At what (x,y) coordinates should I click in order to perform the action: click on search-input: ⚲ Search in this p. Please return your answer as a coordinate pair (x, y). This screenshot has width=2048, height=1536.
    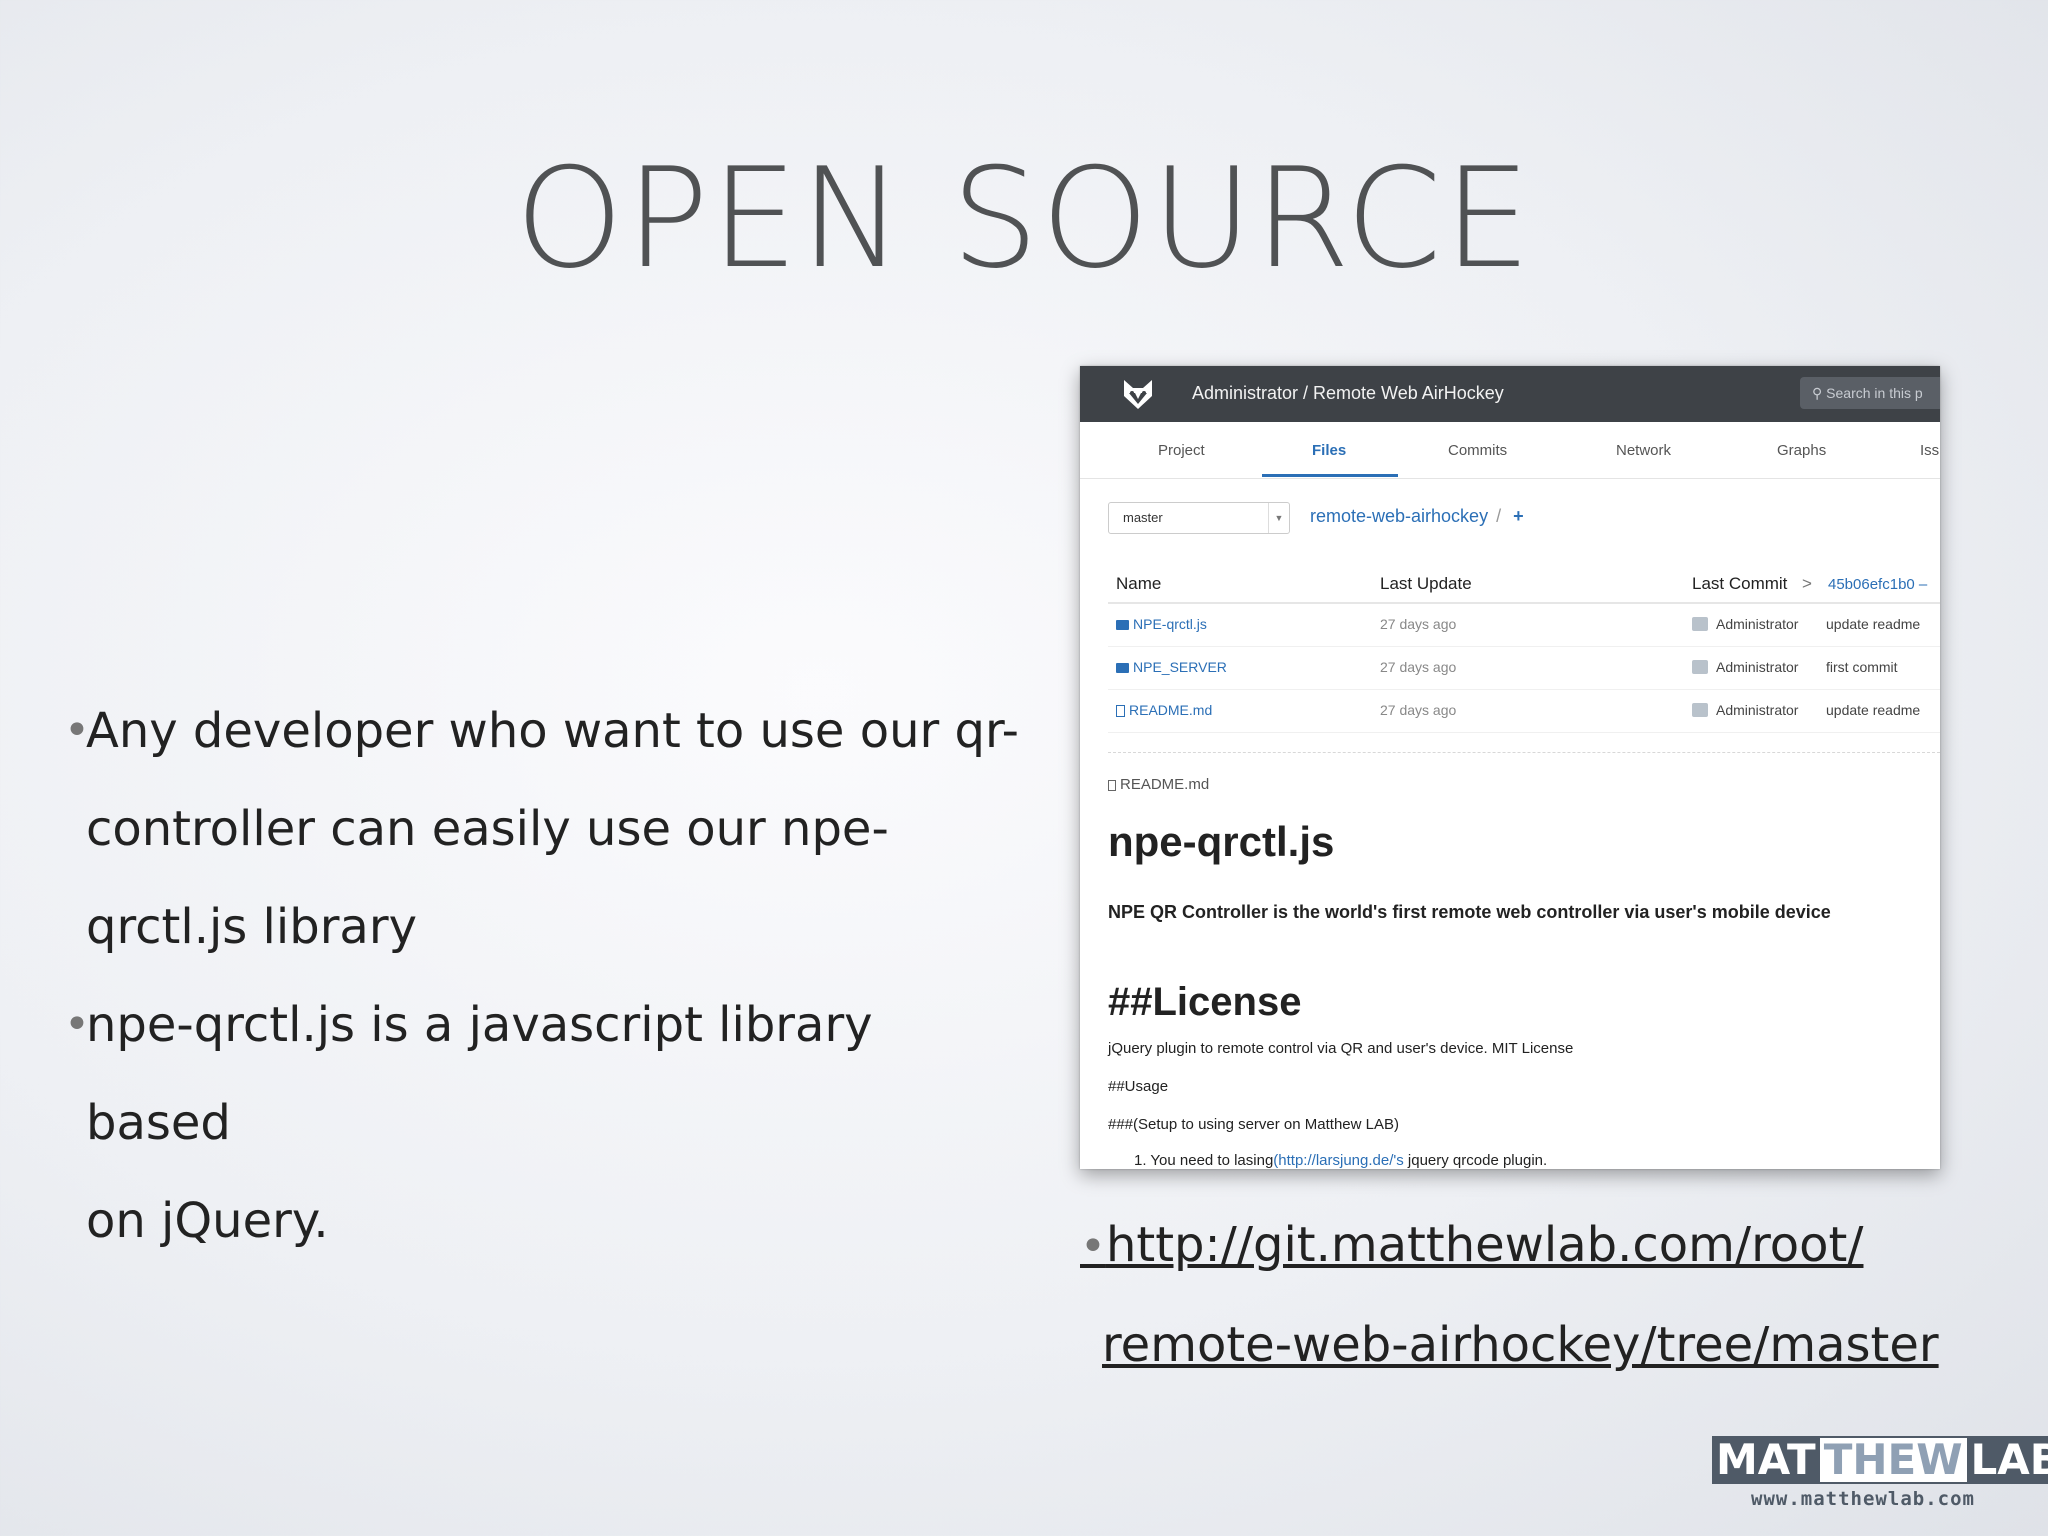
    Looking at the image, I should click on (1870, 393).